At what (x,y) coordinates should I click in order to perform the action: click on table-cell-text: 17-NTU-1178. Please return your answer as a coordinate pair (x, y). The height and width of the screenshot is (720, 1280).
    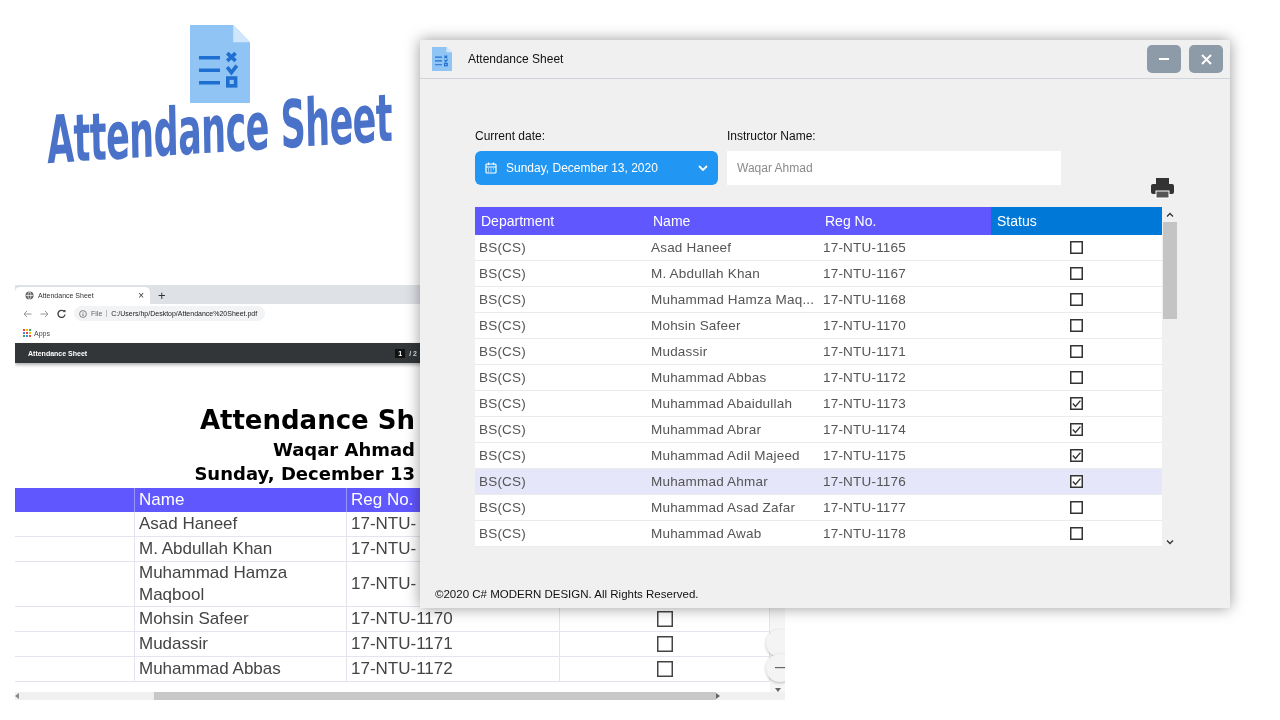
    Looking at the image, I should click on (864, 534).